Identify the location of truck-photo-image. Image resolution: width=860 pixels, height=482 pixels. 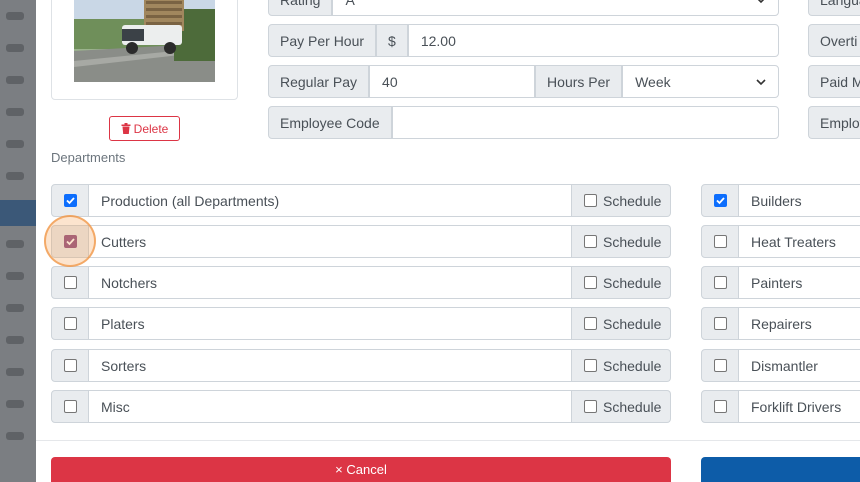
(144, 41).